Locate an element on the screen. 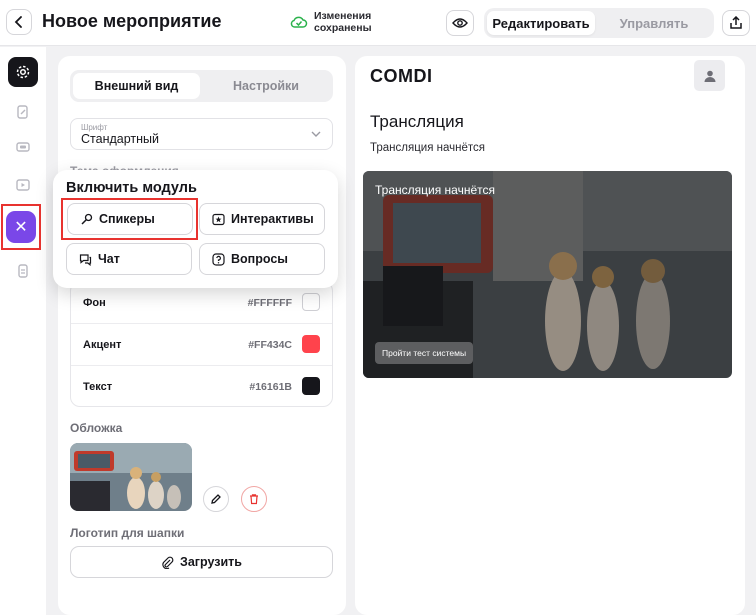 The height and width of the screenshot is (615, 756). module-questions-button: Вопросы is located at coordinates (262, 259).